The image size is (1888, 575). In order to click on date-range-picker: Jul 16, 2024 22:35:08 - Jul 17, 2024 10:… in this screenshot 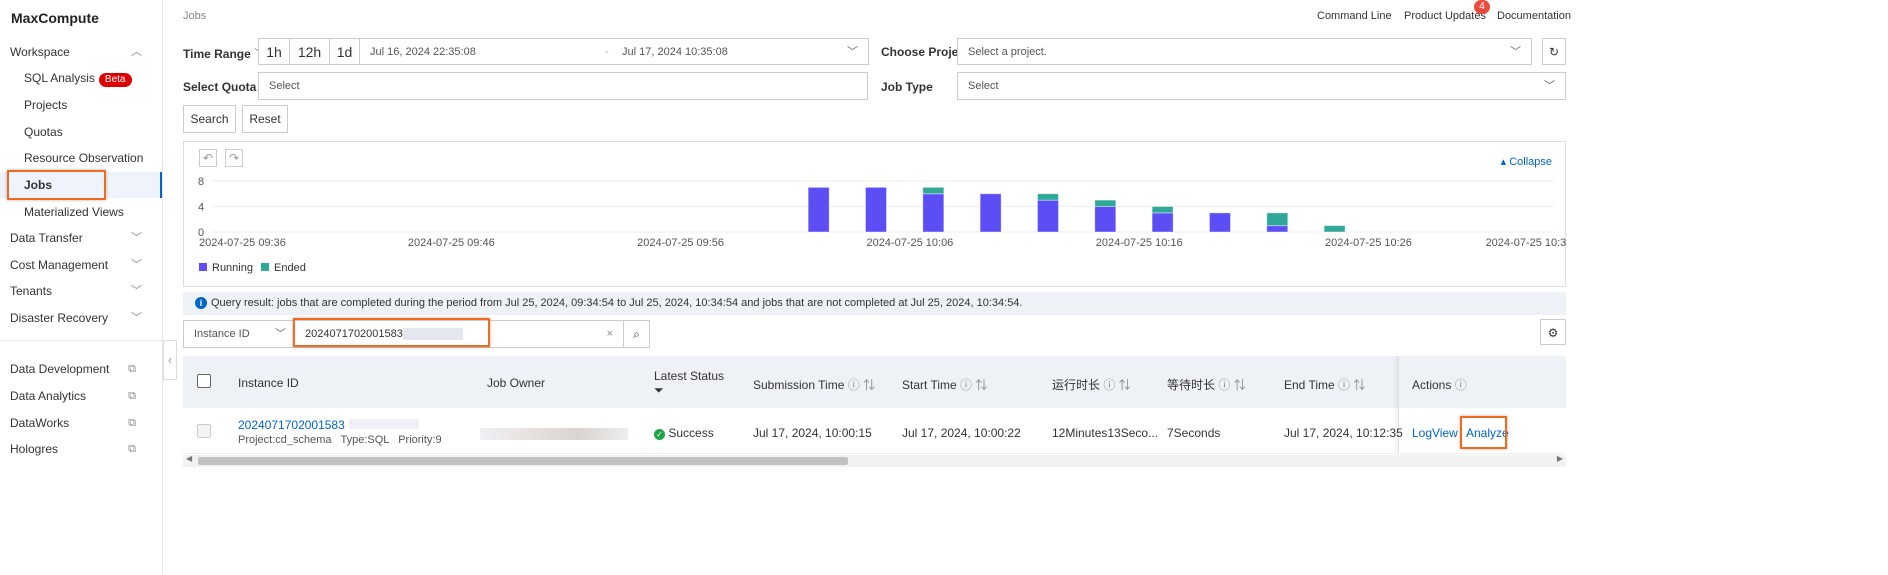, I will do `click(614, 51)`.